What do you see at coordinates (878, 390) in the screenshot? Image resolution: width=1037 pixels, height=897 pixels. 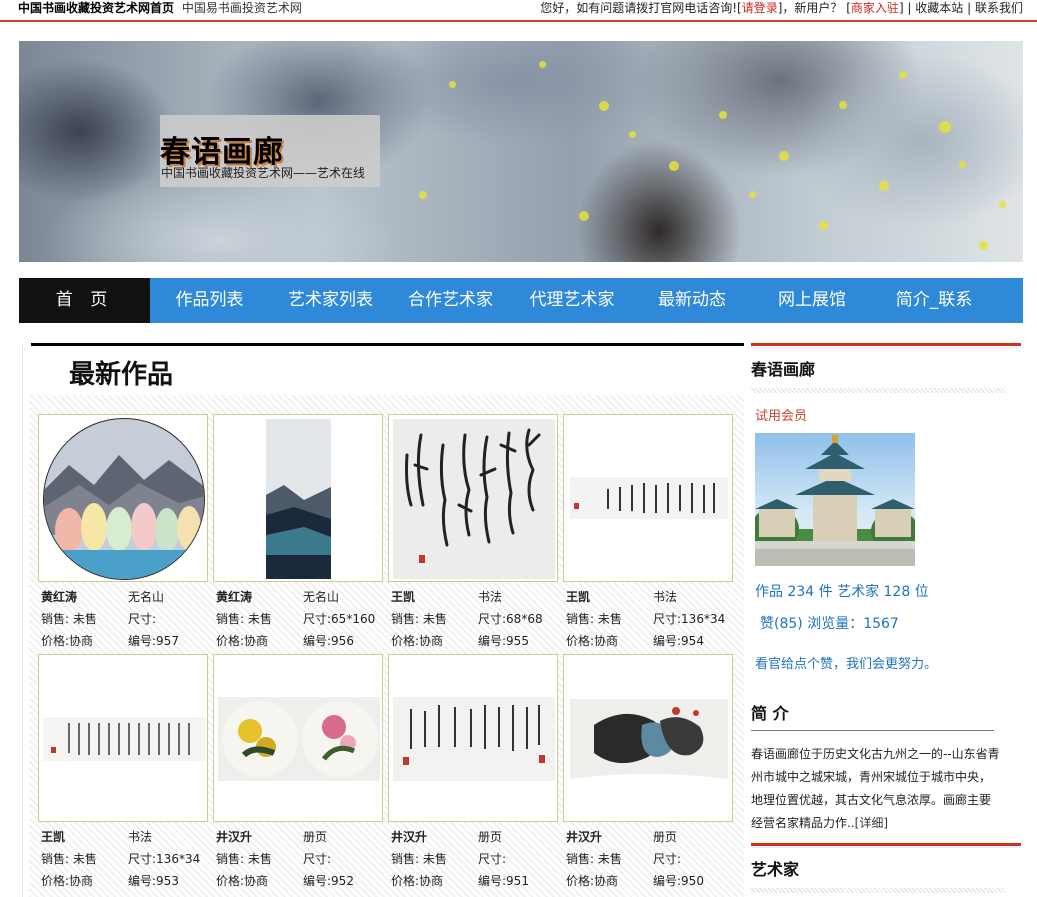 I see `hatch-divider` at bounding box center [878, 390].